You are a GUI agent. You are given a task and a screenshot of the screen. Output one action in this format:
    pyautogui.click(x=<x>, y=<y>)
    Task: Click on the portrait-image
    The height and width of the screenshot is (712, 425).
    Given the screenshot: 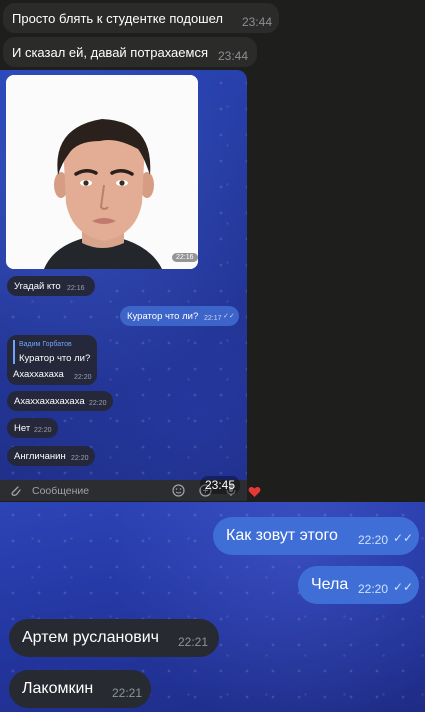 What is the action you would take?
    pyautogui.click(x=102, y=172)
    